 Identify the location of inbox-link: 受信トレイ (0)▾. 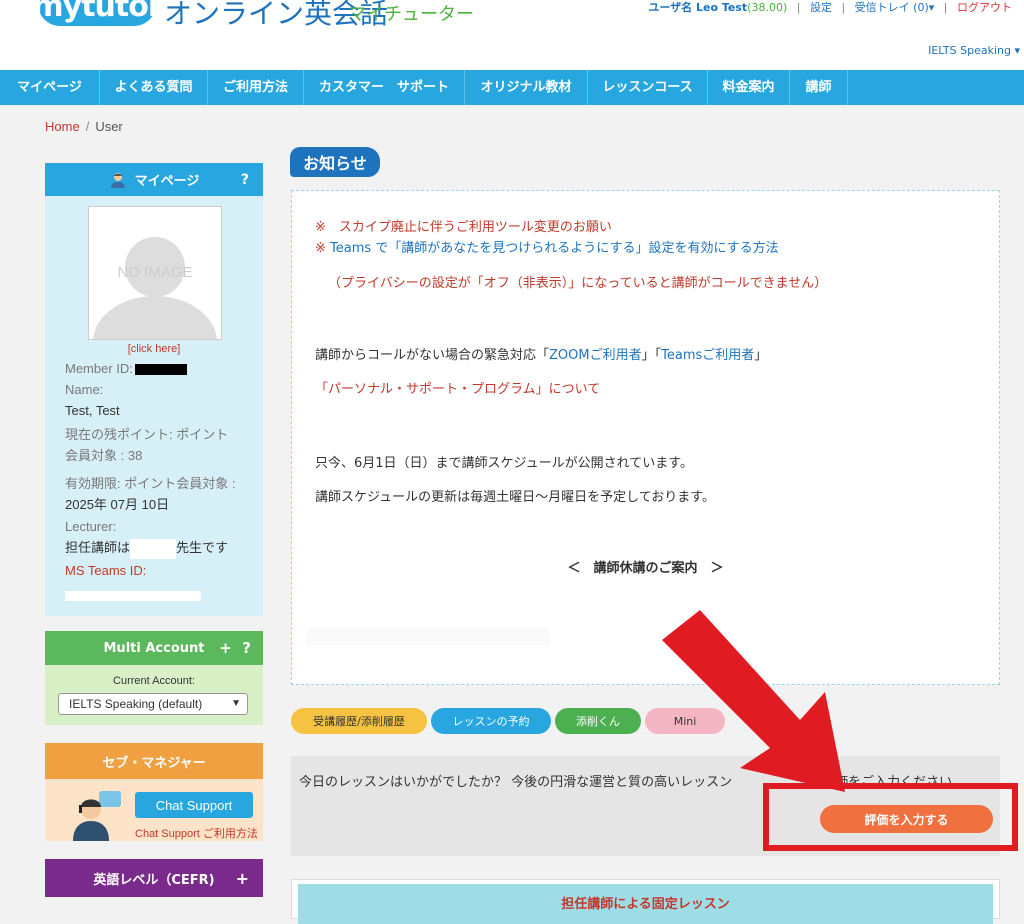
(895, 7).